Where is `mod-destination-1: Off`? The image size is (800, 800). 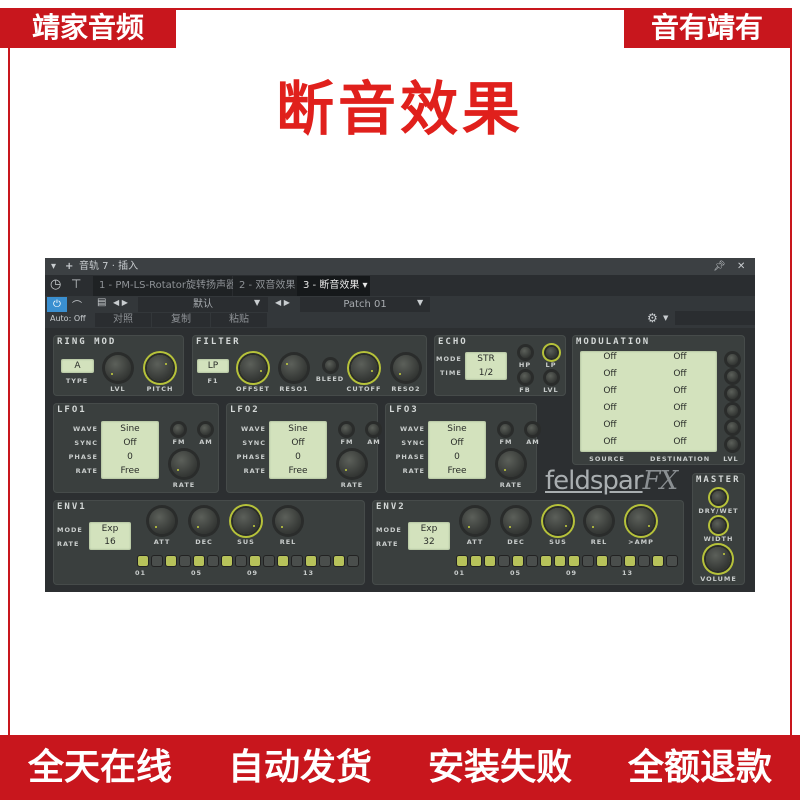 mod-destination-1: Off is located at coordinates (680, 357).